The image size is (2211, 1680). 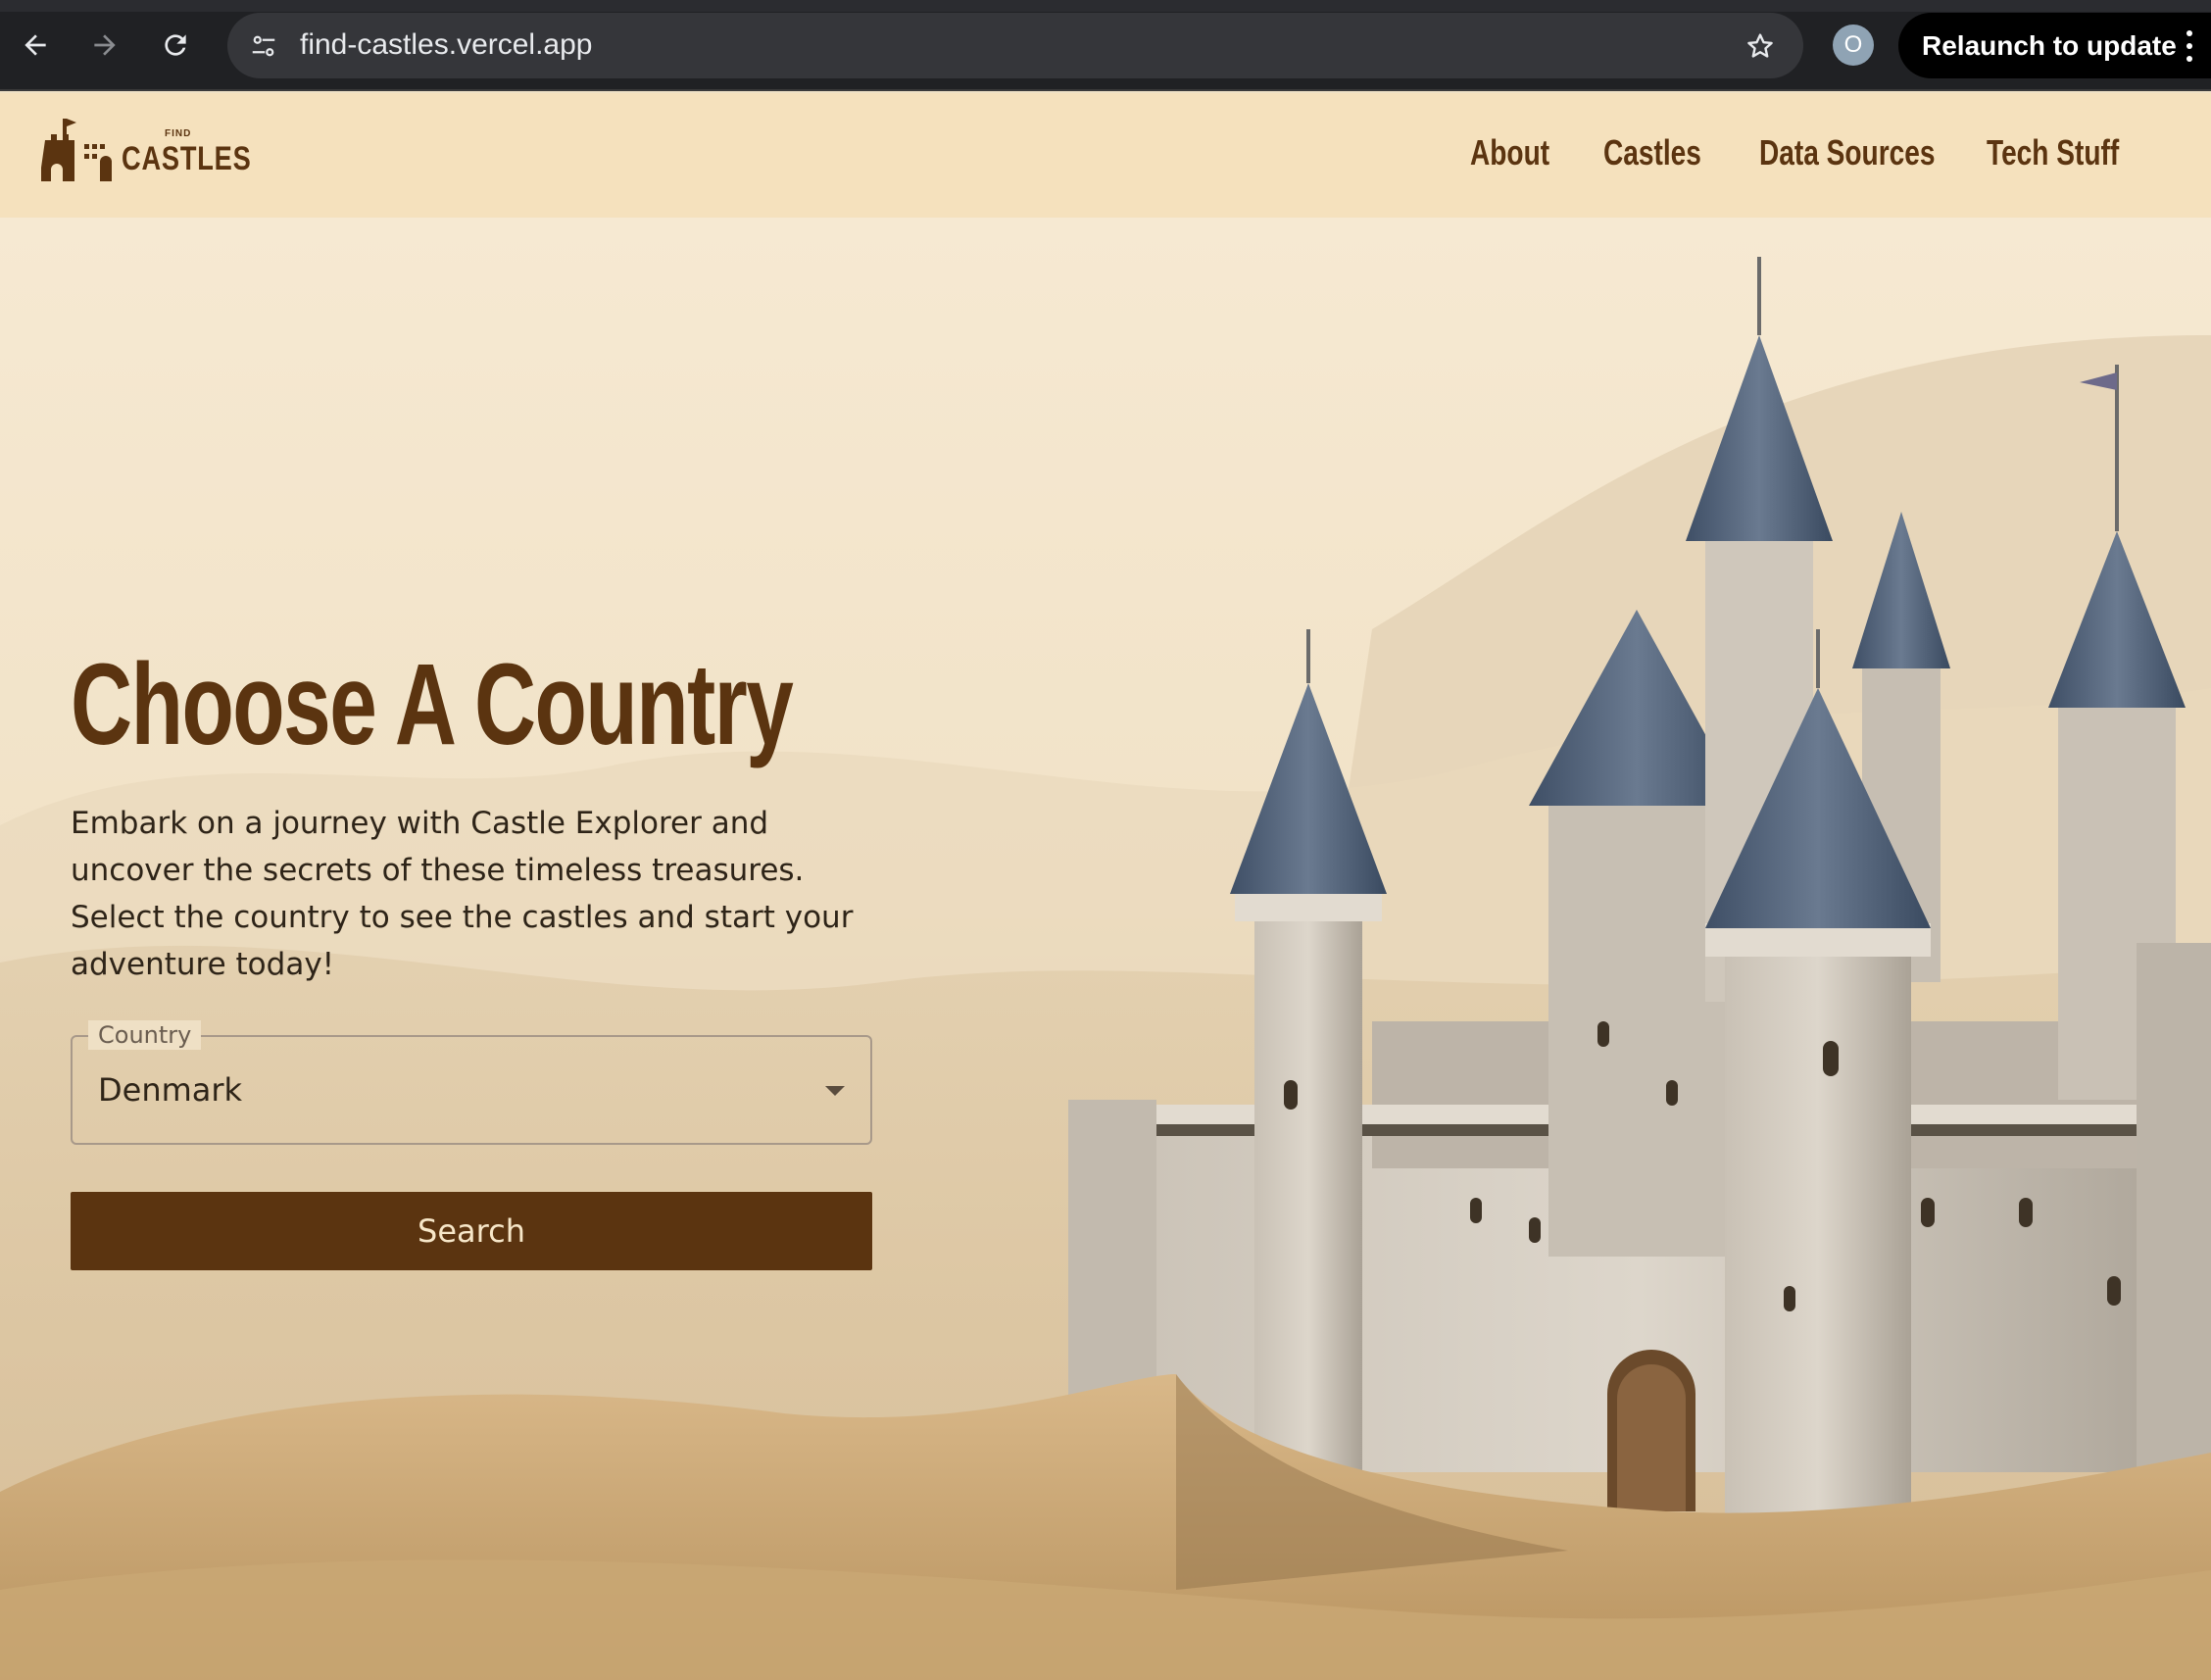 What do you see at coordinates (1853, 45) in the screenshot?
I see `profile-avatar: O` at bounding box center [1853, 45].